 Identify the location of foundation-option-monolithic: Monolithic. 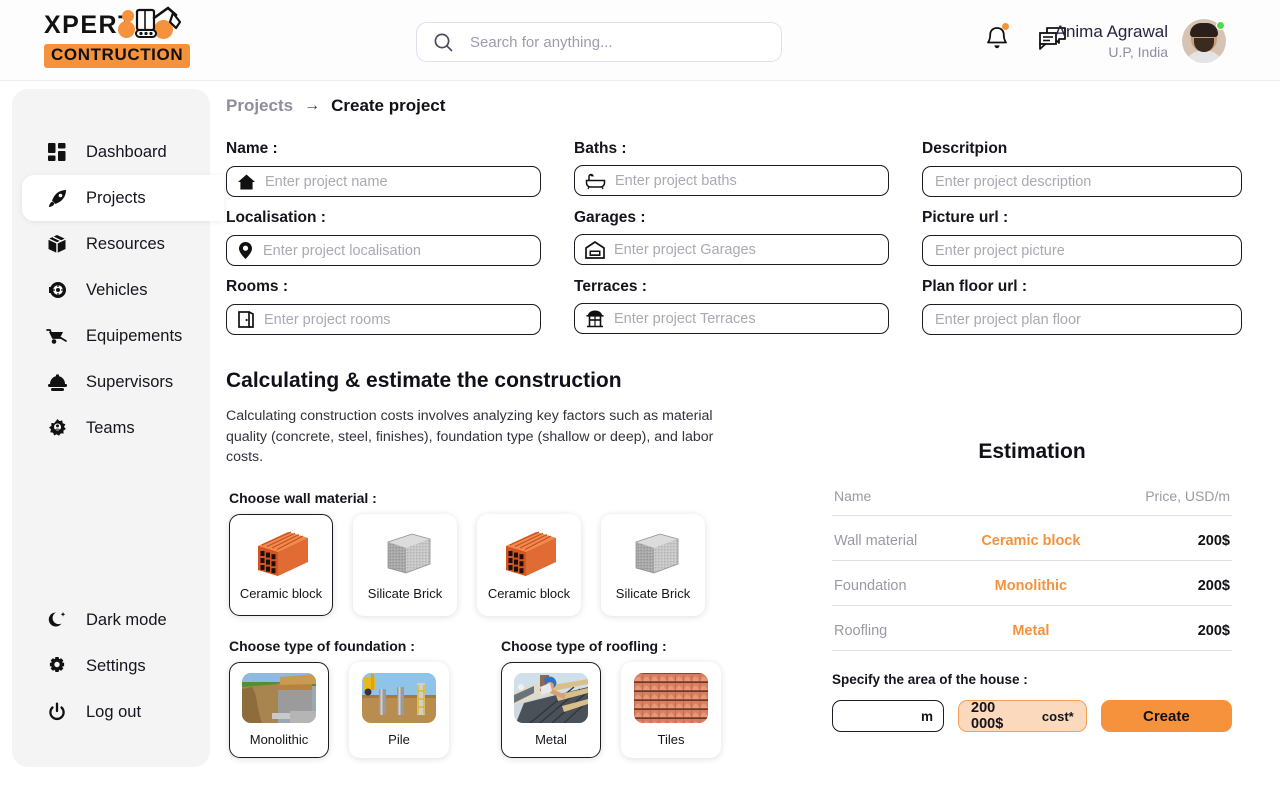
(279, 709).